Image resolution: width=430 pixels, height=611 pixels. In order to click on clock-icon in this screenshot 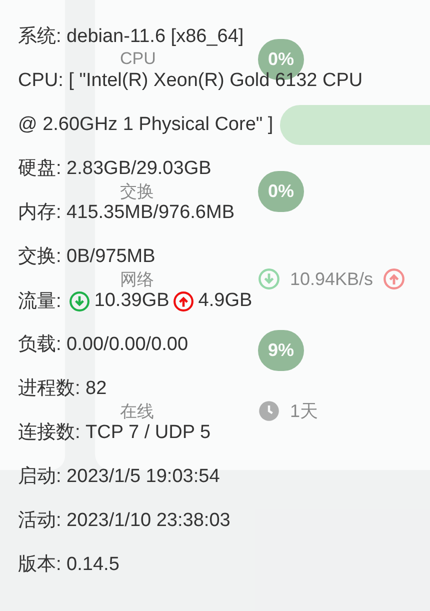, I will do `click(269, 411)`.